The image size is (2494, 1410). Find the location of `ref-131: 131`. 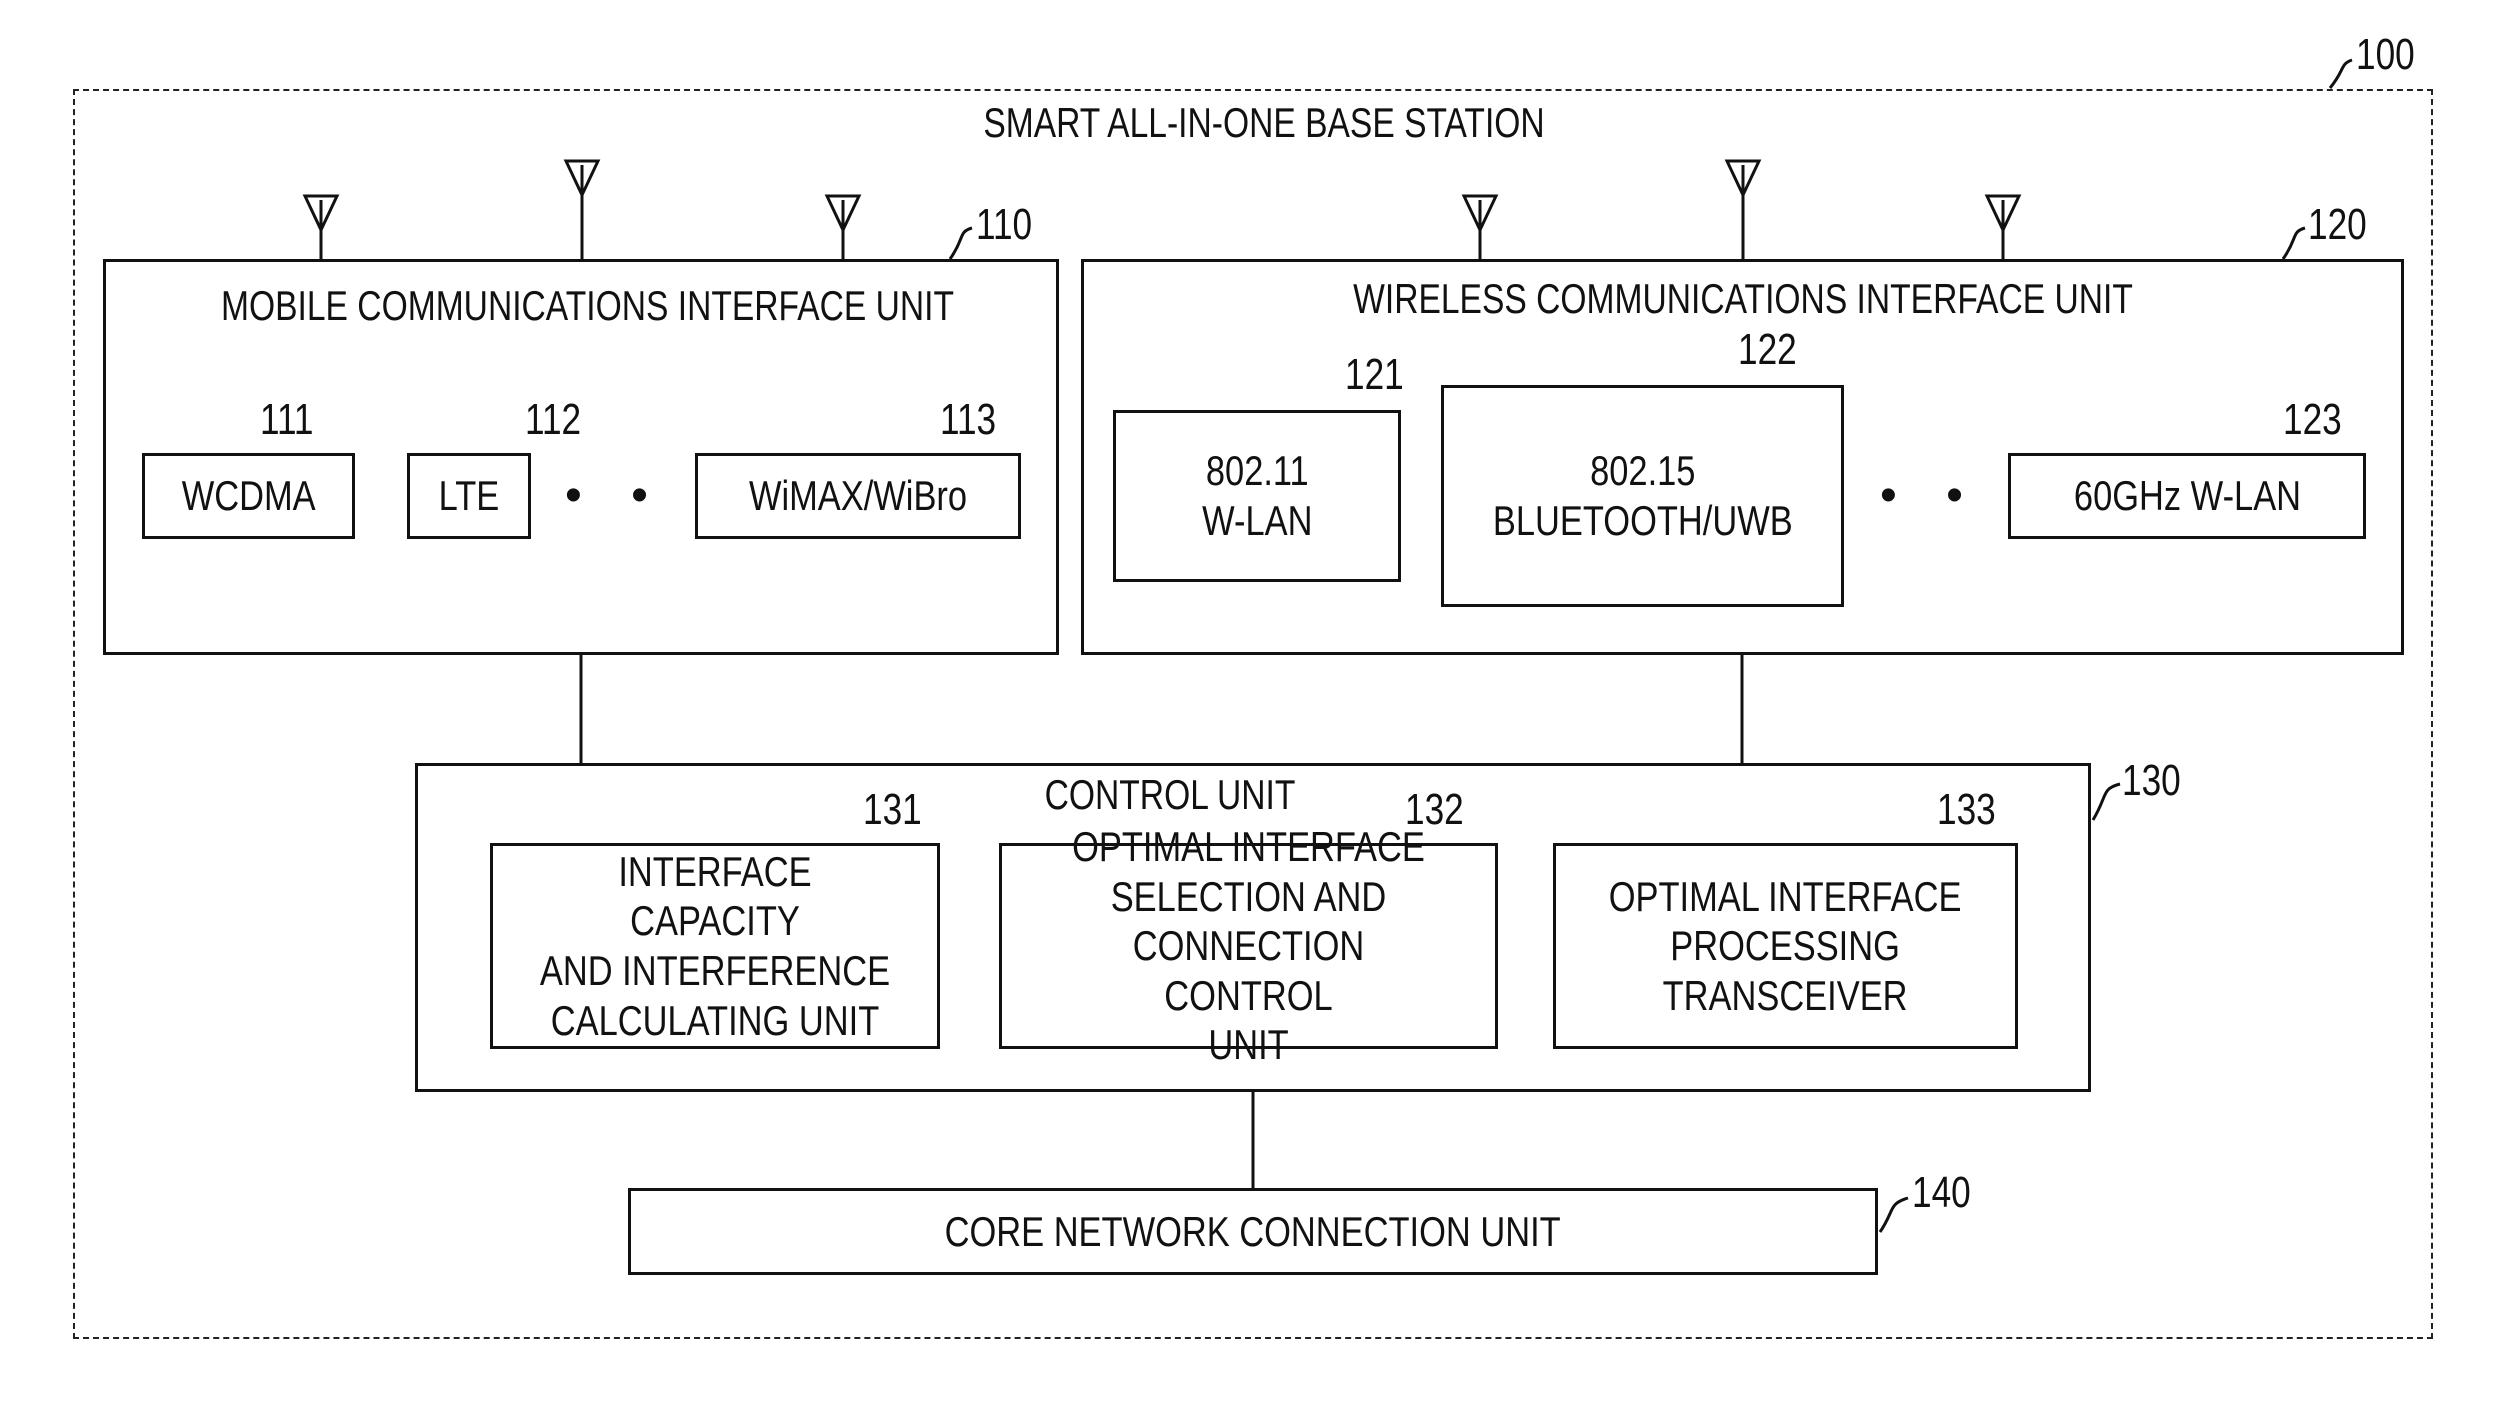

ref-131: 131 is located at coordinates (892, 809).